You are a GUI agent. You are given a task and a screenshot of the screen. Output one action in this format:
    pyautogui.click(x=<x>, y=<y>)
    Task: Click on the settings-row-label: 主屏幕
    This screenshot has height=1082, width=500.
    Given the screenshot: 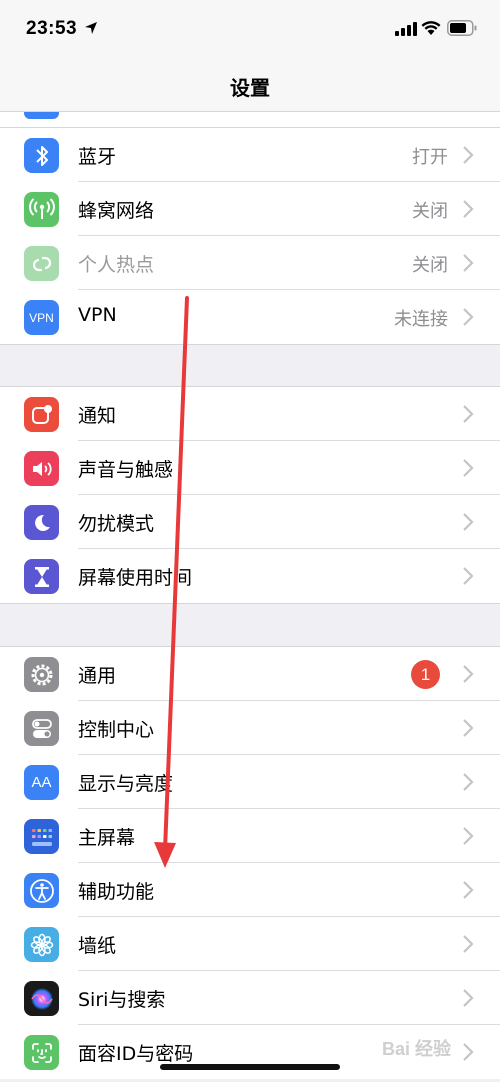 What is the action you would take?
    pyautogui.click(x=107, y=838)
    